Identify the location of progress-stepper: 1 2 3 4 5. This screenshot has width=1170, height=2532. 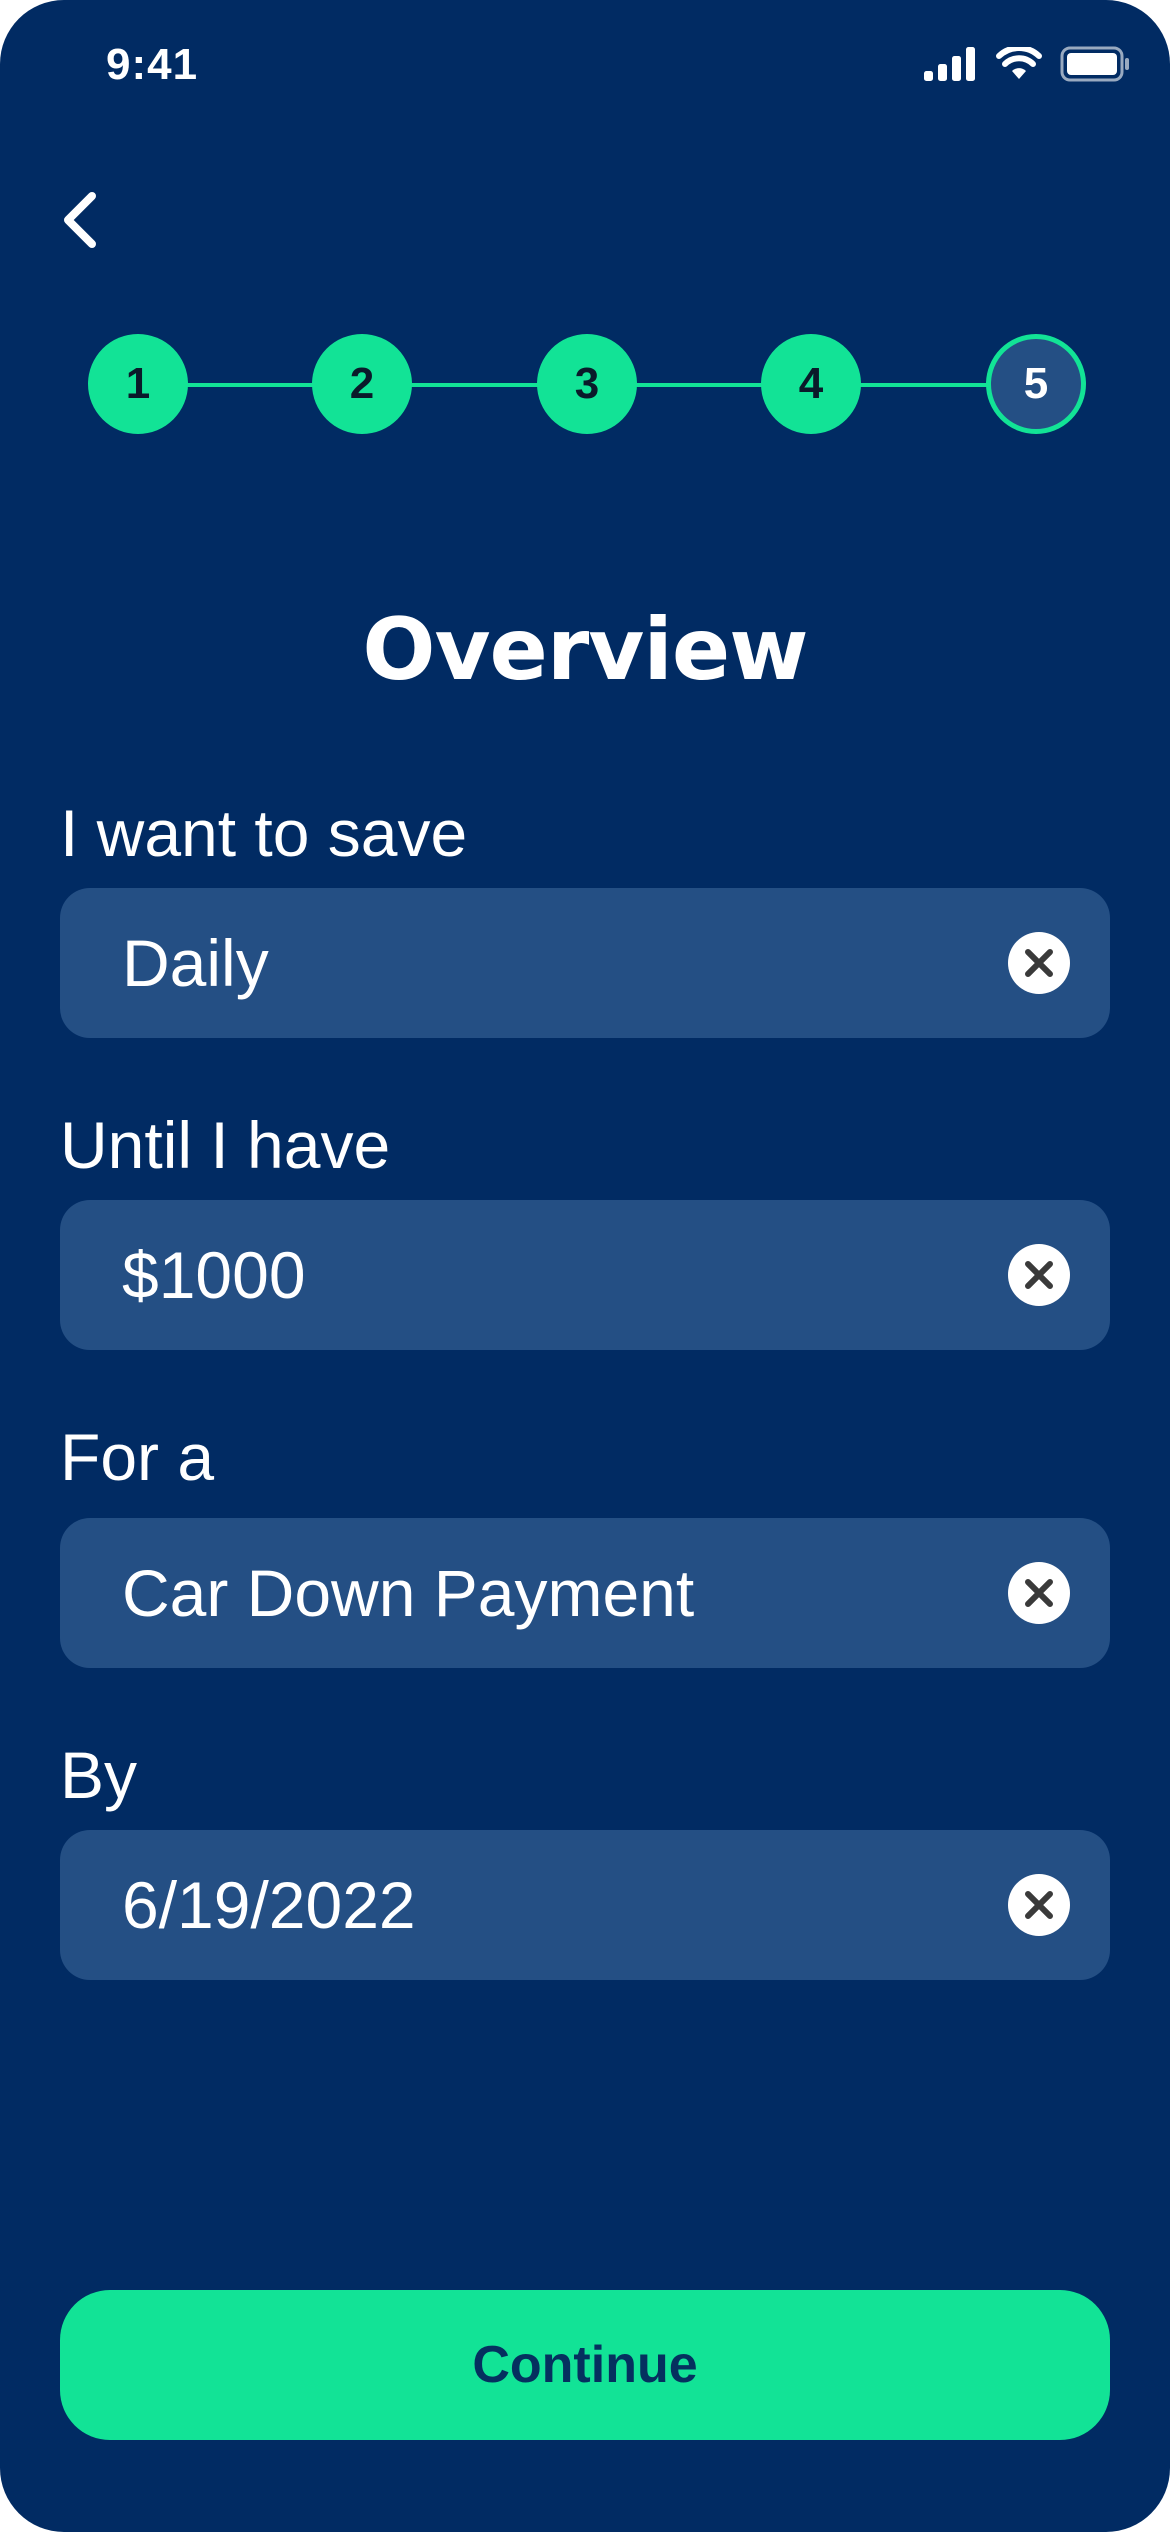
(587, 384).